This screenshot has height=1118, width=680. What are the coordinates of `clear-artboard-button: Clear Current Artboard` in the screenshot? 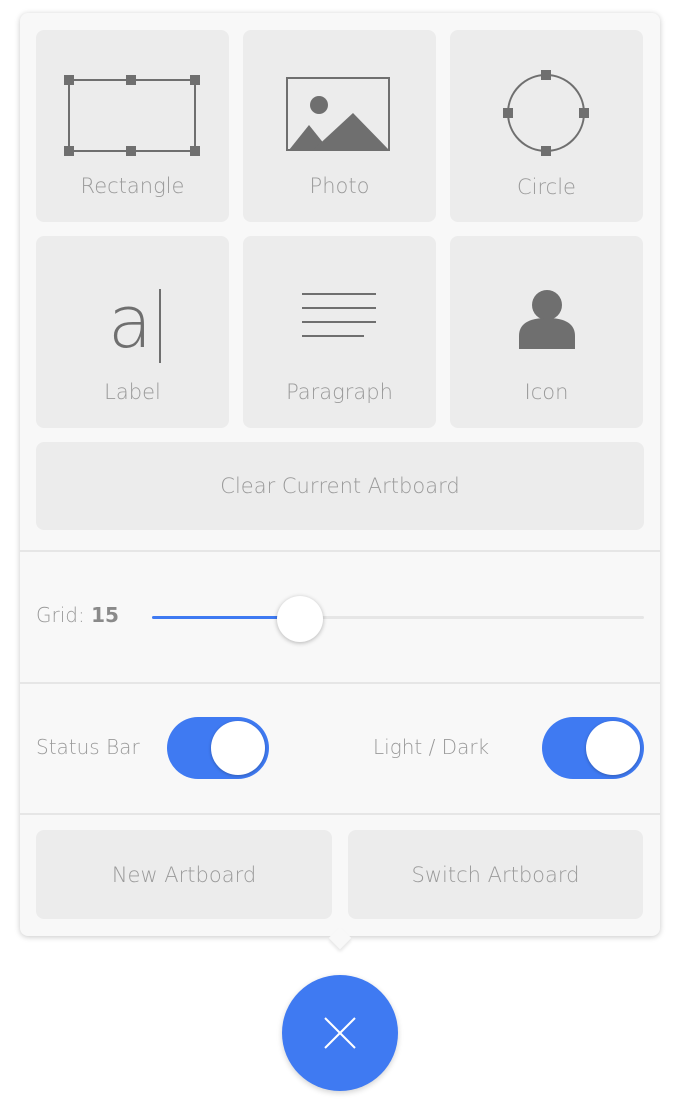 It's located at (340, 486).